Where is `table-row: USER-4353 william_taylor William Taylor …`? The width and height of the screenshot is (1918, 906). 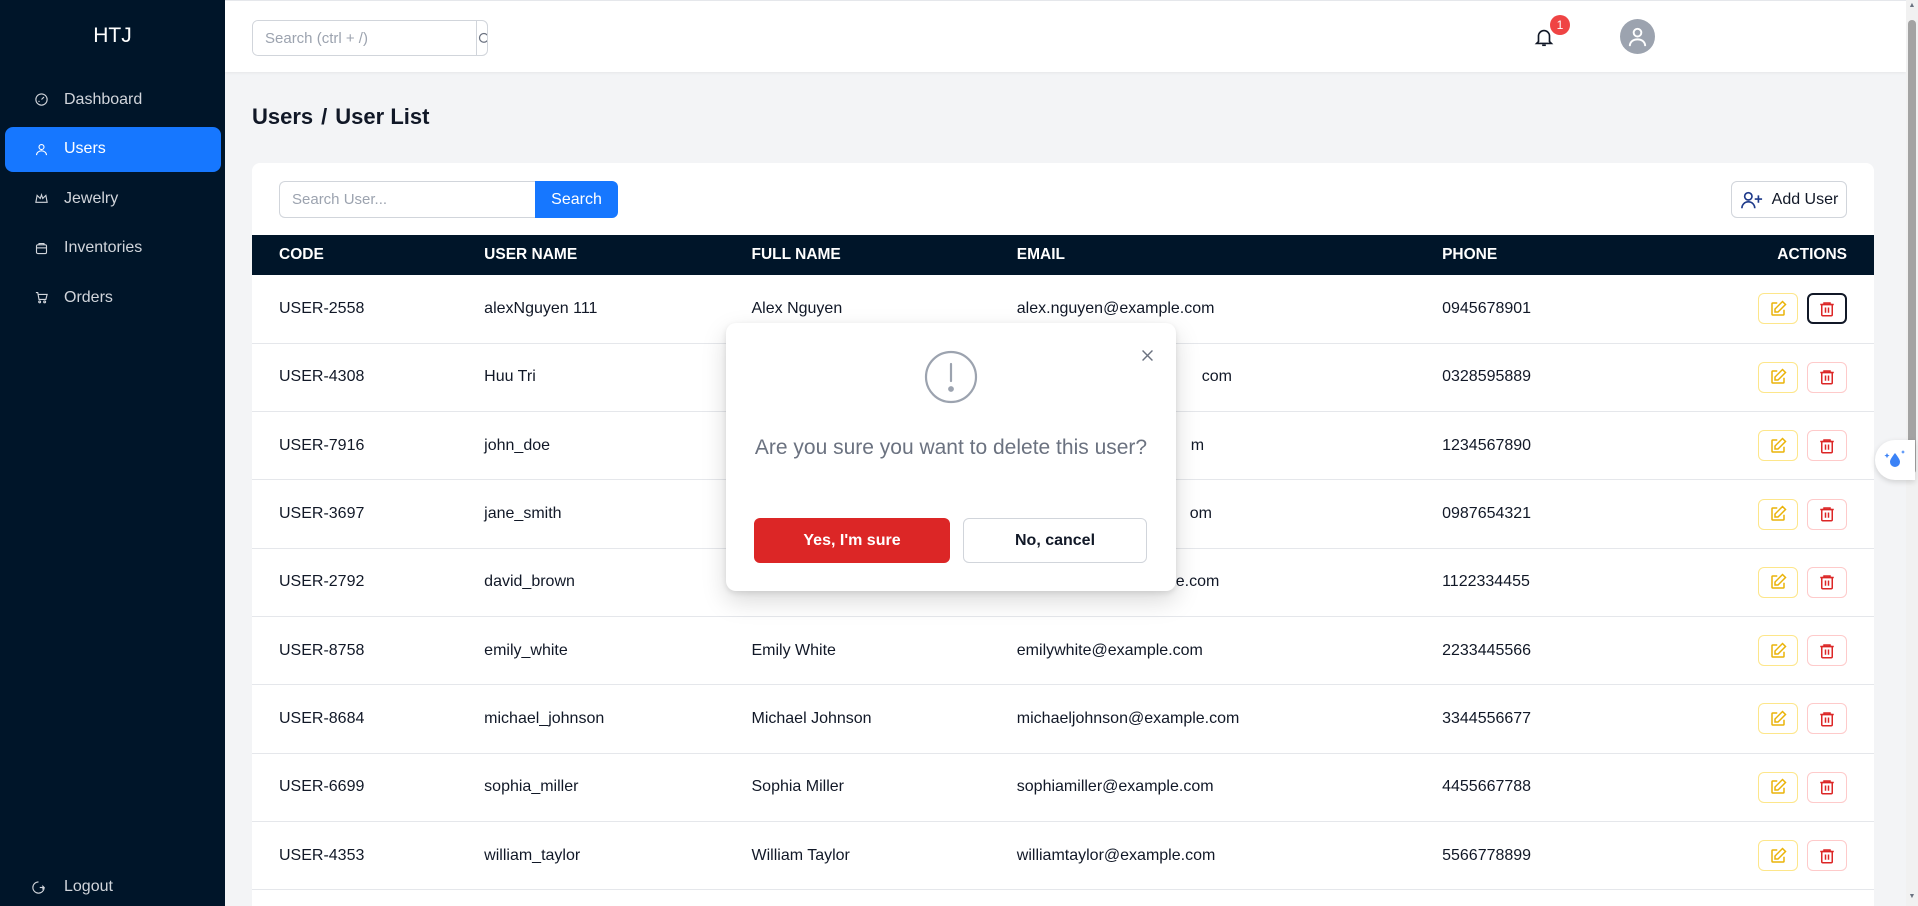
table-row: USER-4353 william_taylor William Taylor … is located at coordinates (1063, 855).